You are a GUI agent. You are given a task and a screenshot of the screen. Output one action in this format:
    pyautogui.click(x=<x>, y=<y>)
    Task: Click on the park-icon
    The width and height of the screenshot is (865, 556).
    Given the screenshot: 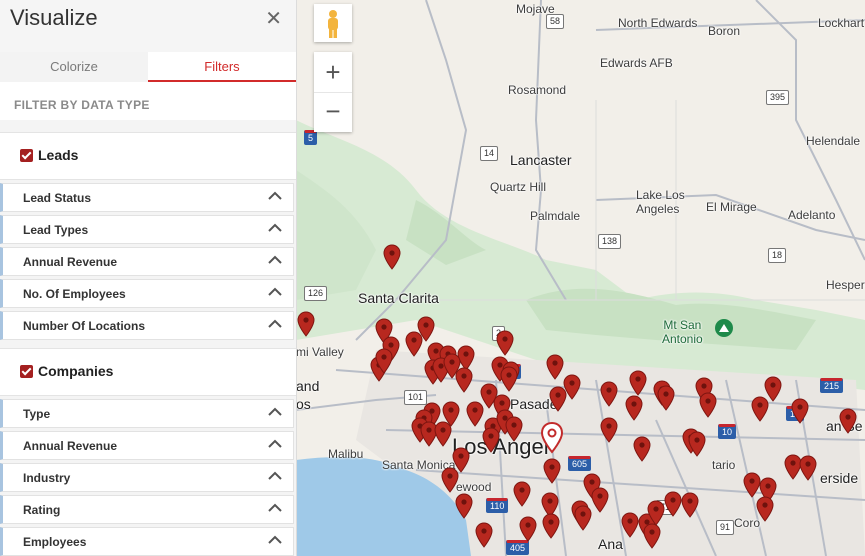 What is the action you would take?
    pyautogui.click(x=724, y=328)
    